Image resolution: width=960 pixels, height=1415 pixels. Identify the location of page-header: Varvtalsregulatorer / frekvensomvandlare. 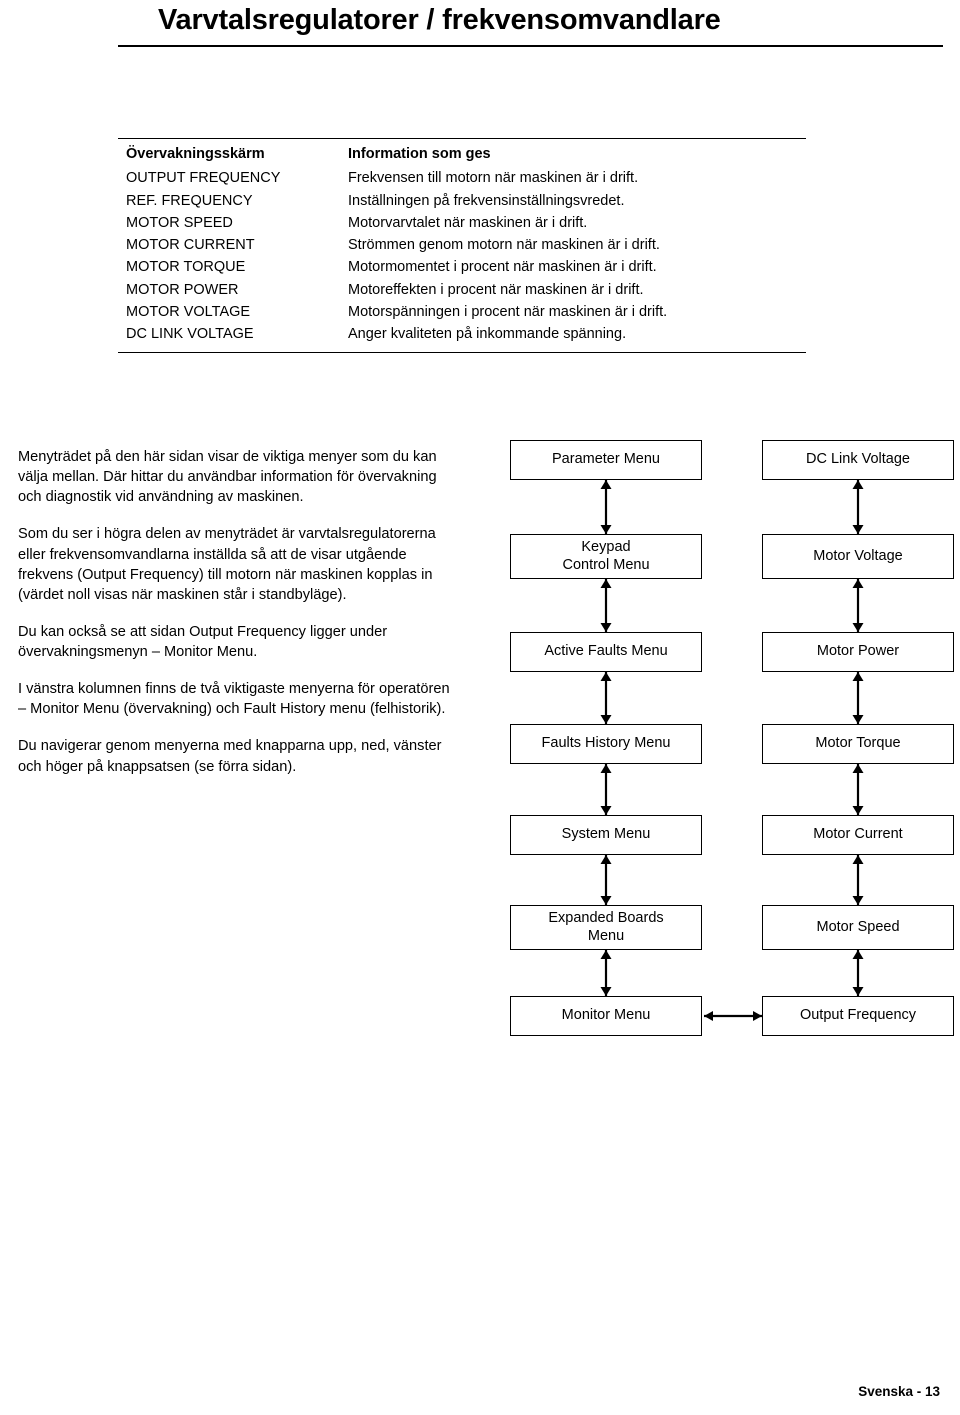
(480, 26).